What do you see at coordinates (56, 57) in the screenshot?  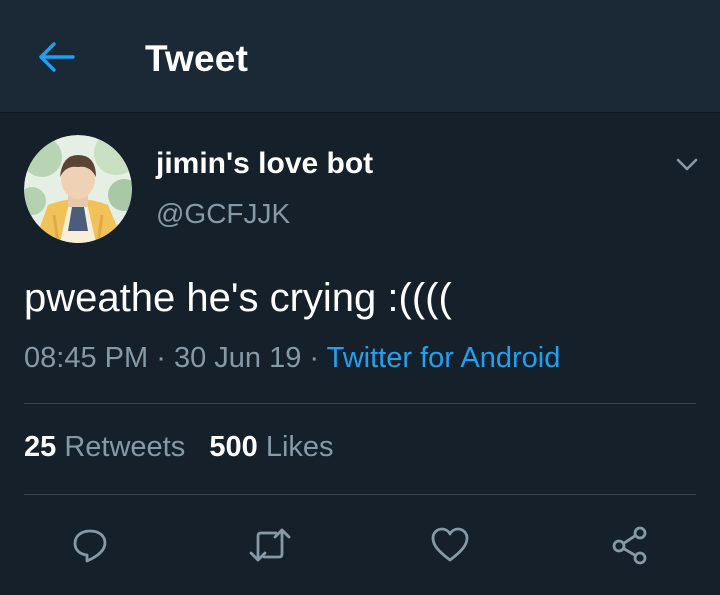 I see `arrow-left-icon` at bounding box center [56, 57].